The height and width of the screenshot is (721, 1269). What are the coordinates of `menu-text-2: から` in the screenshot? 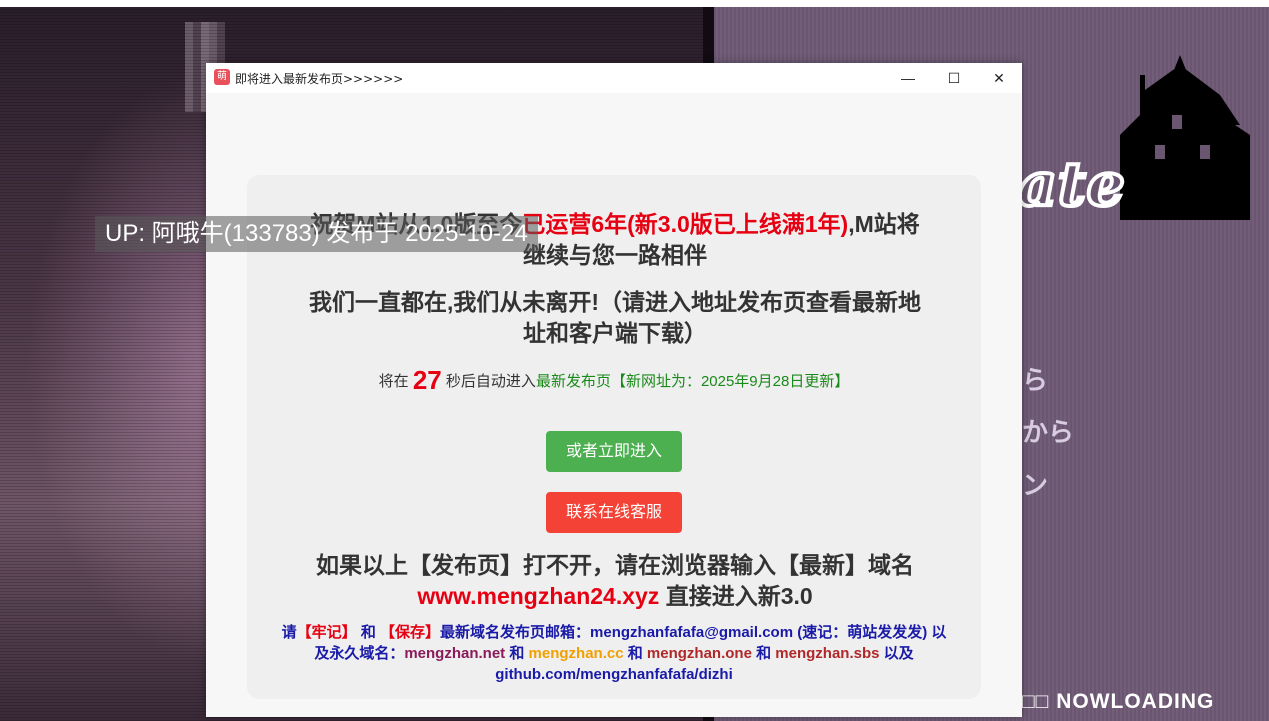 It's located at (1048, 432).